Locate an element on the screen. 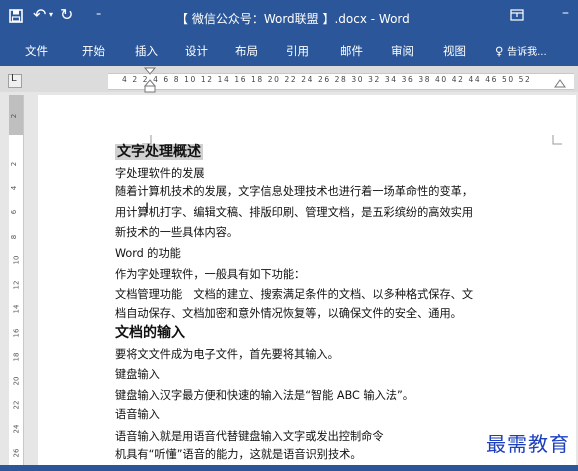  body-line: 机具有“听懂”语音的能力，这就是语音识别技术。 is located at coordinates (238, 454).